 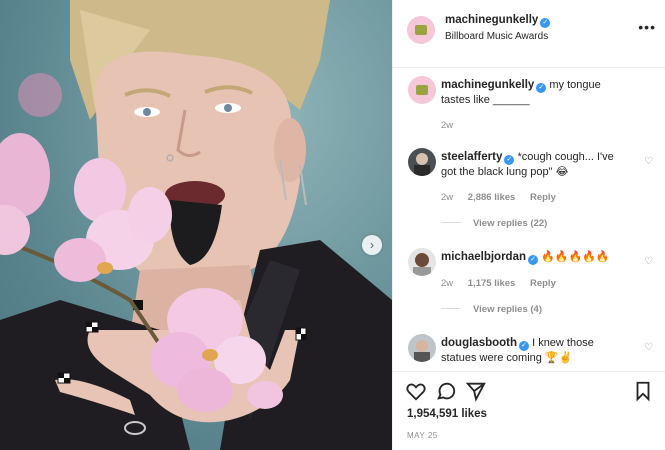 What do you see at coordinates (487, 85) in the screenshot?
I see `caption-username: machinegunkelly` at bounding box center [487, 85].